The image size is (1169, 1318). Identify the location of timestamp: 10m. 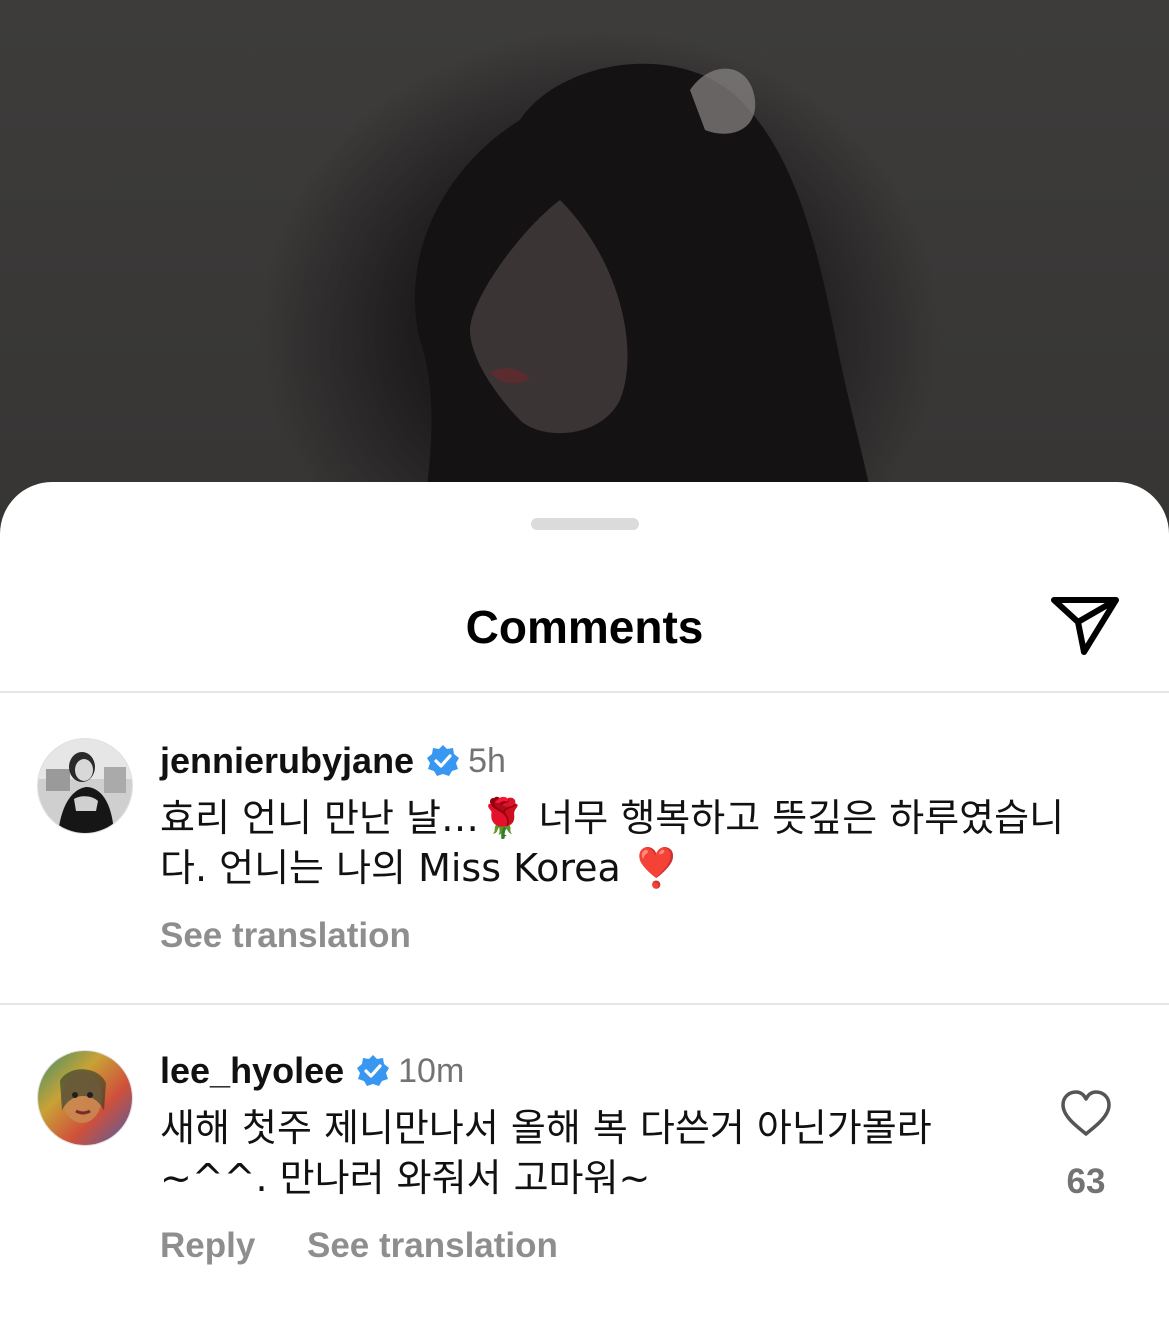
(431, 1070).